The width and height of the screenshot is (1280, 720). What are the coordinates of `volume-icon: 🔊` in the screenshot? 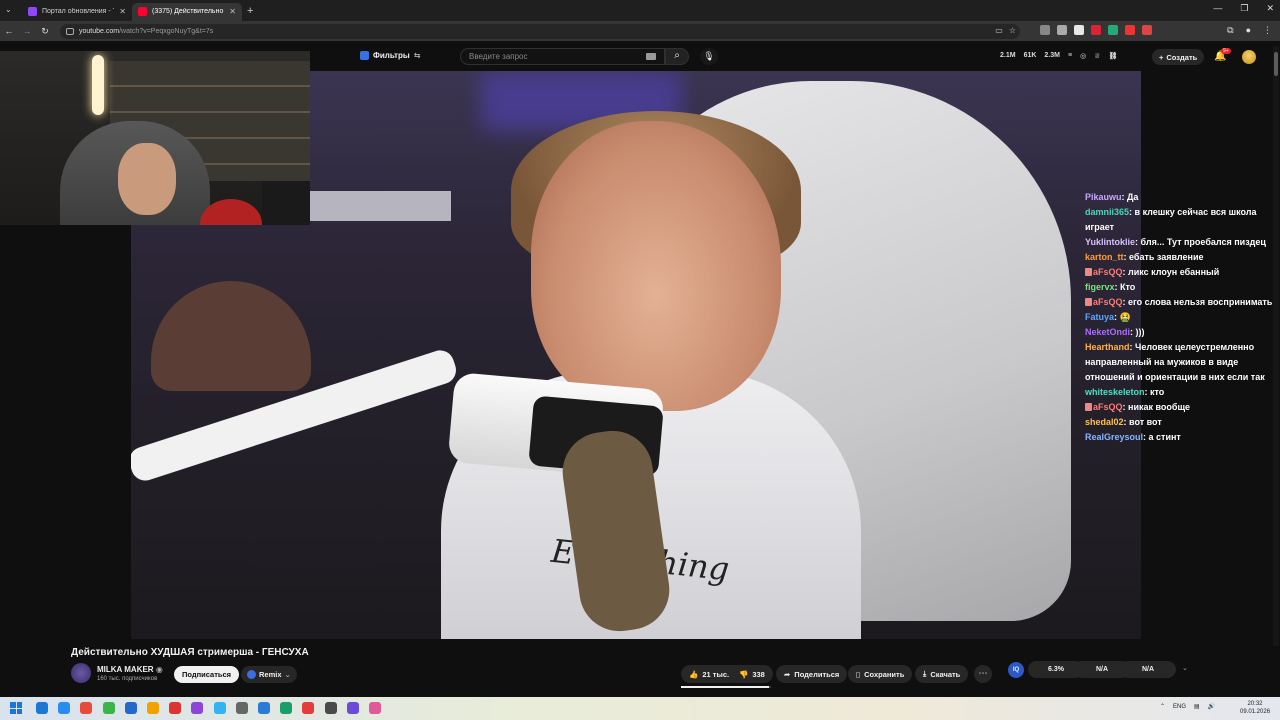 It's located at (1211, 706).